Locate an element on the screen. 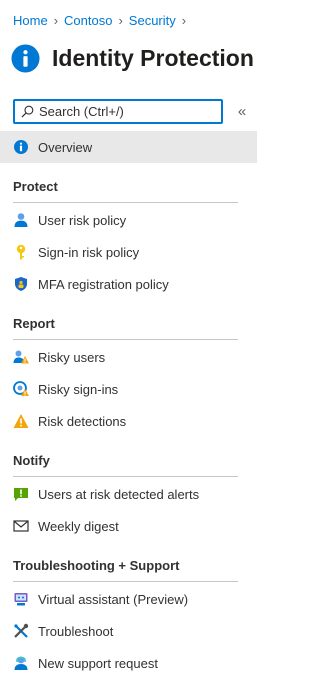 This screenshot has width=320, height=686. section-header-notify: Notify is located at coordinates (31, 460).